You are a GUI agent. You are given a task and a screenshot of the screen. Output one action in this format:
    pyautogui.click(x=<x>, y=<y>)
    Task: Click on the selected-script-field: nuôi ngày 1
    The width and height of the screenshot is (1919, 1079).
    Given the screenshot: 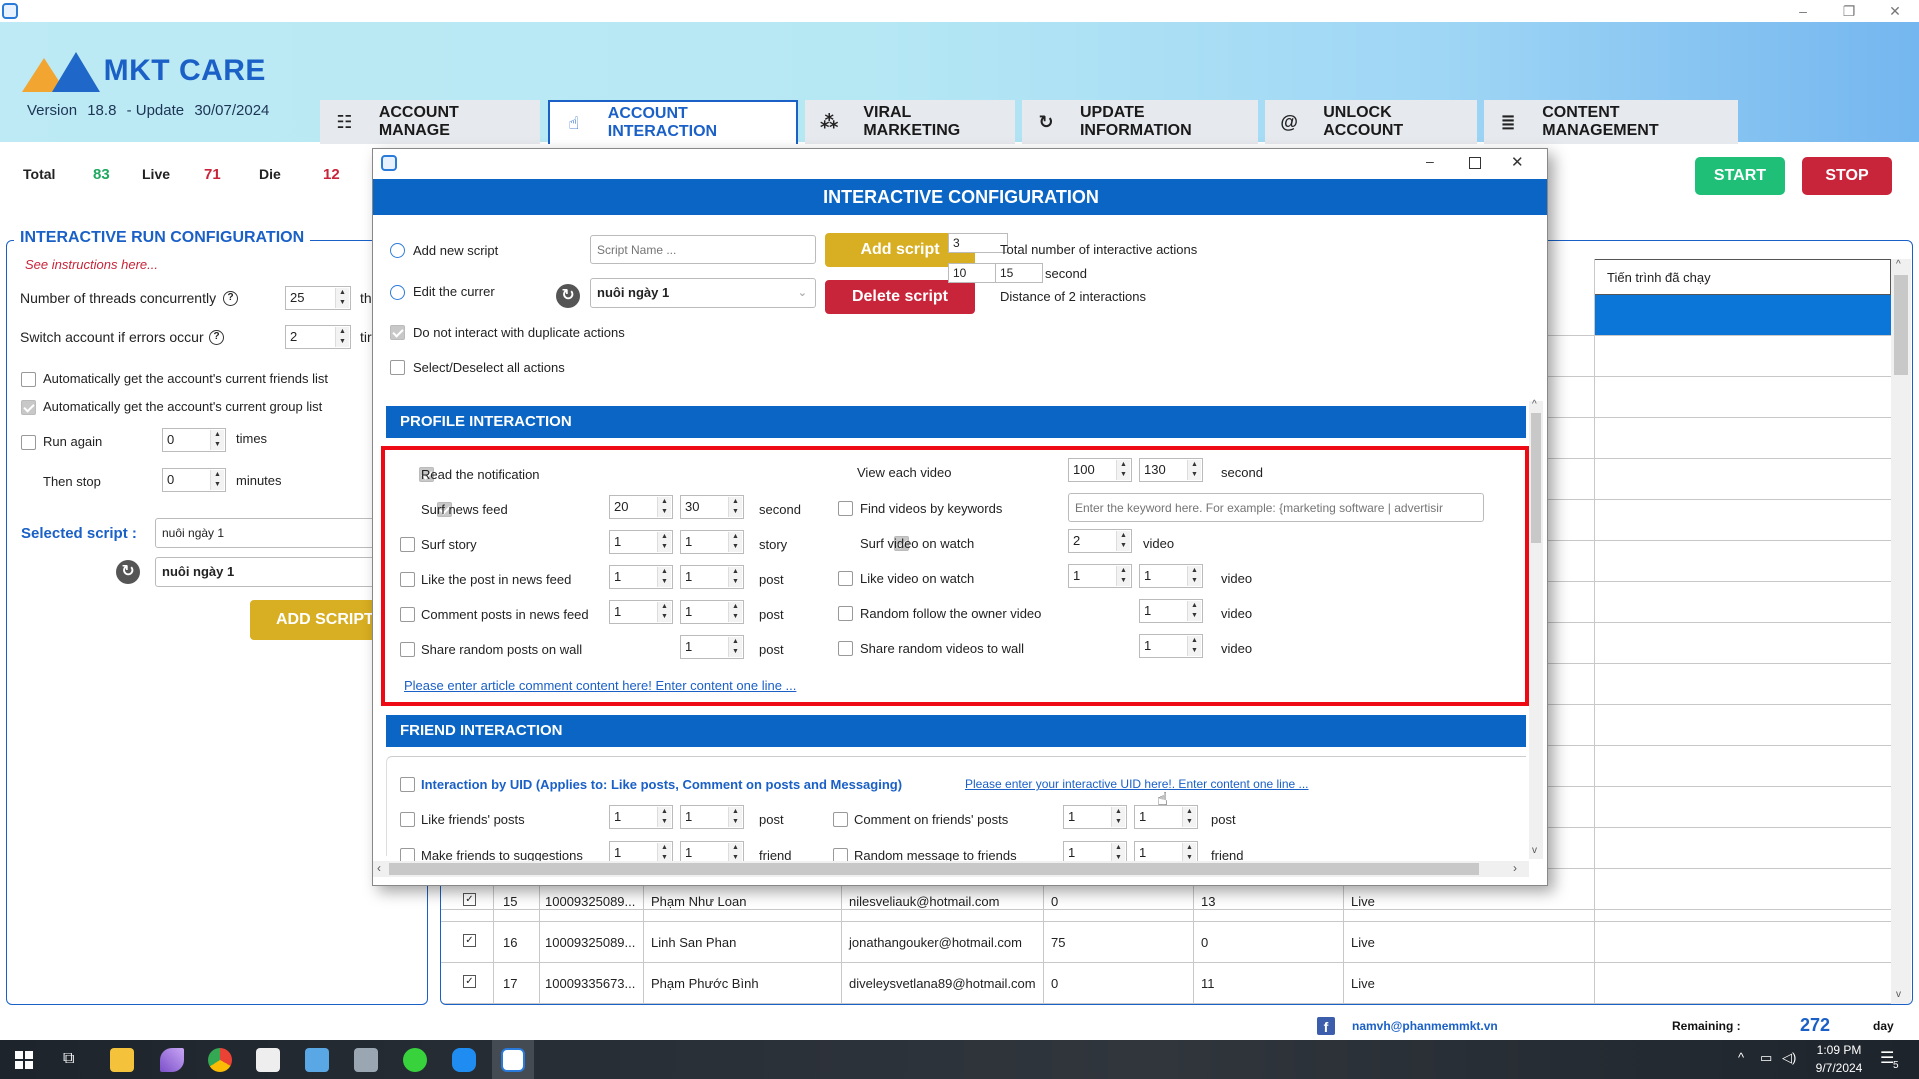 What is the action you would take?
    pyautogui.click(x=270, y=533)
    